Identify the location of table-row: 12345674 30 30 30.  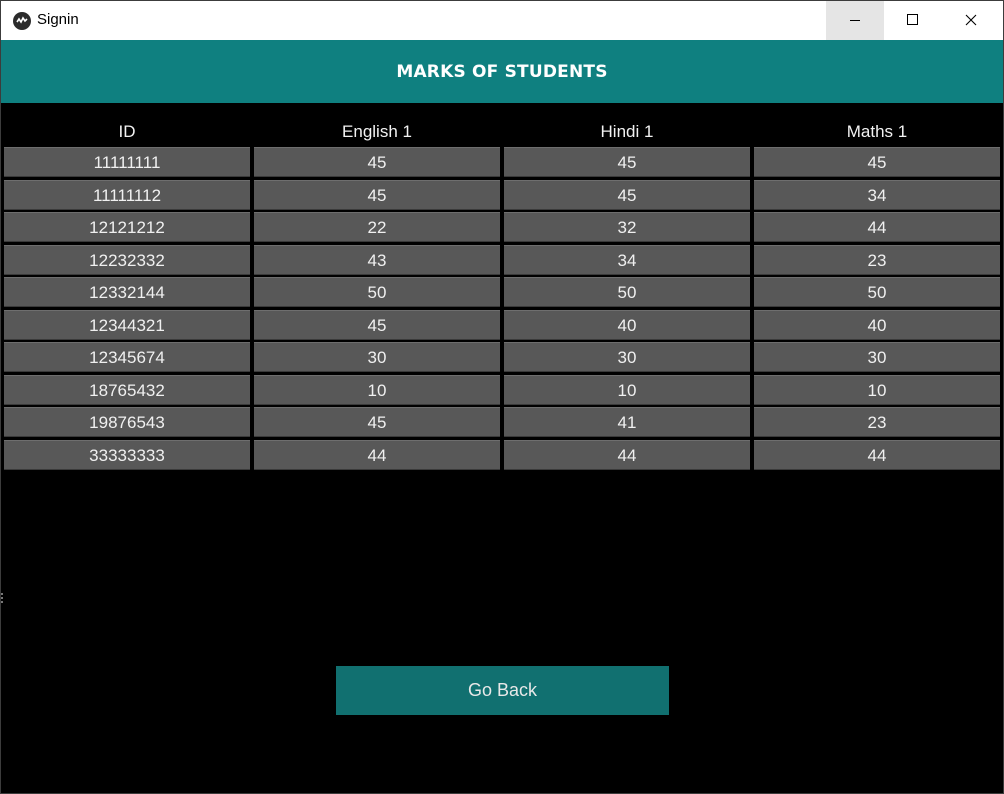
(502, 358).